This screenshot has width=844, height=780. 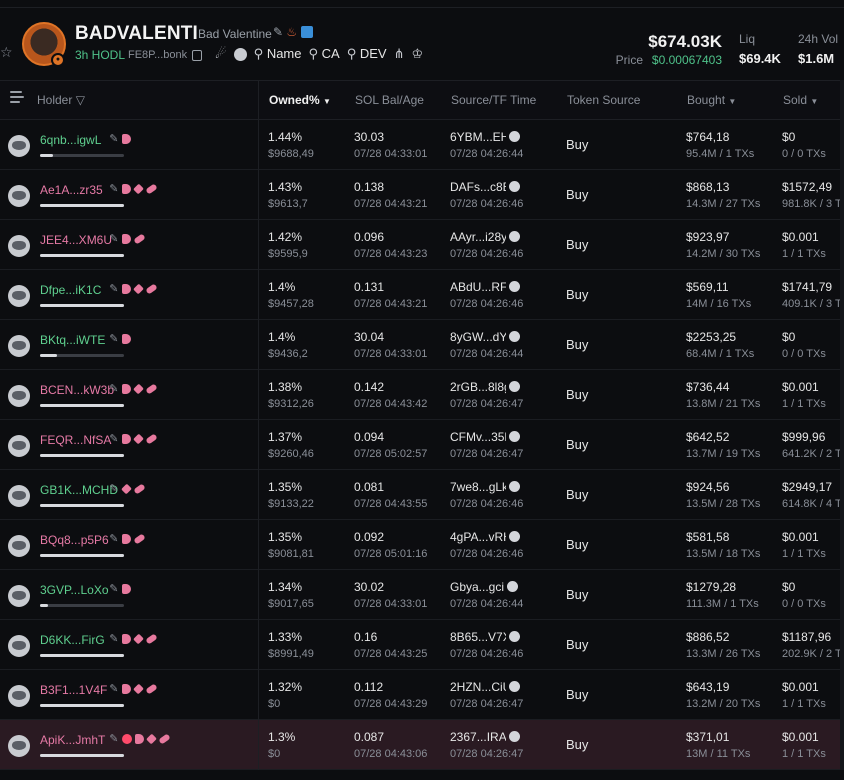 I want to click on col-sold: Sold ▼, so click(x=800, y=100).